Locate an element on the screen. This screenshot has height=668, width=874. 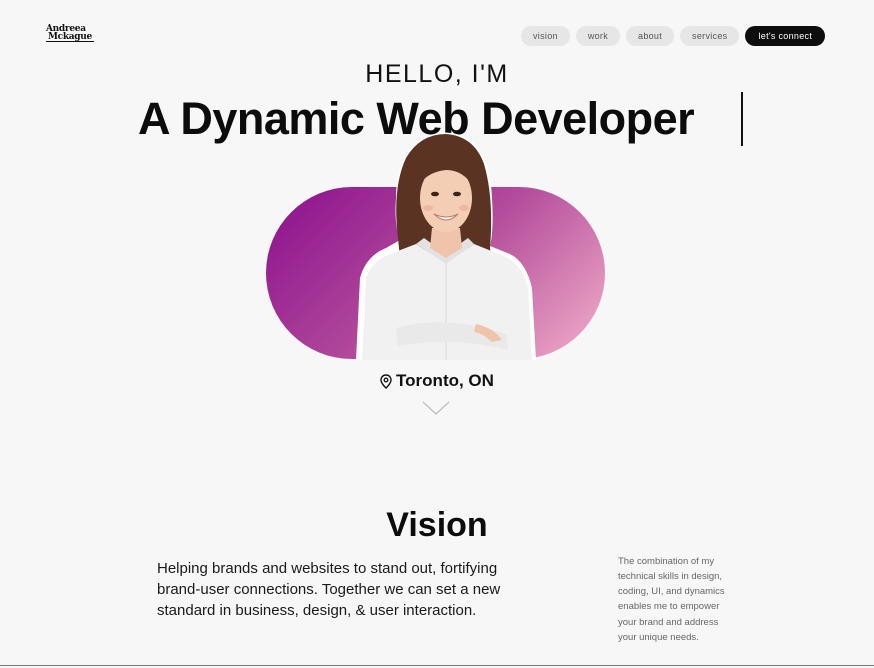
divider-line is located at coordinates (437, 665).